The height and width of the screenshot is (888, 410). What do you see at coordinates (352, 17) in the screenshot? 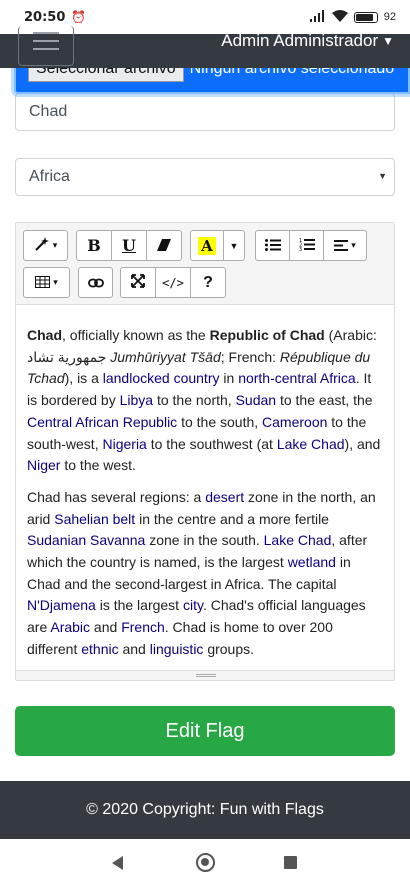
I see `status-indicators: 92` at bounding box center [352, 17].